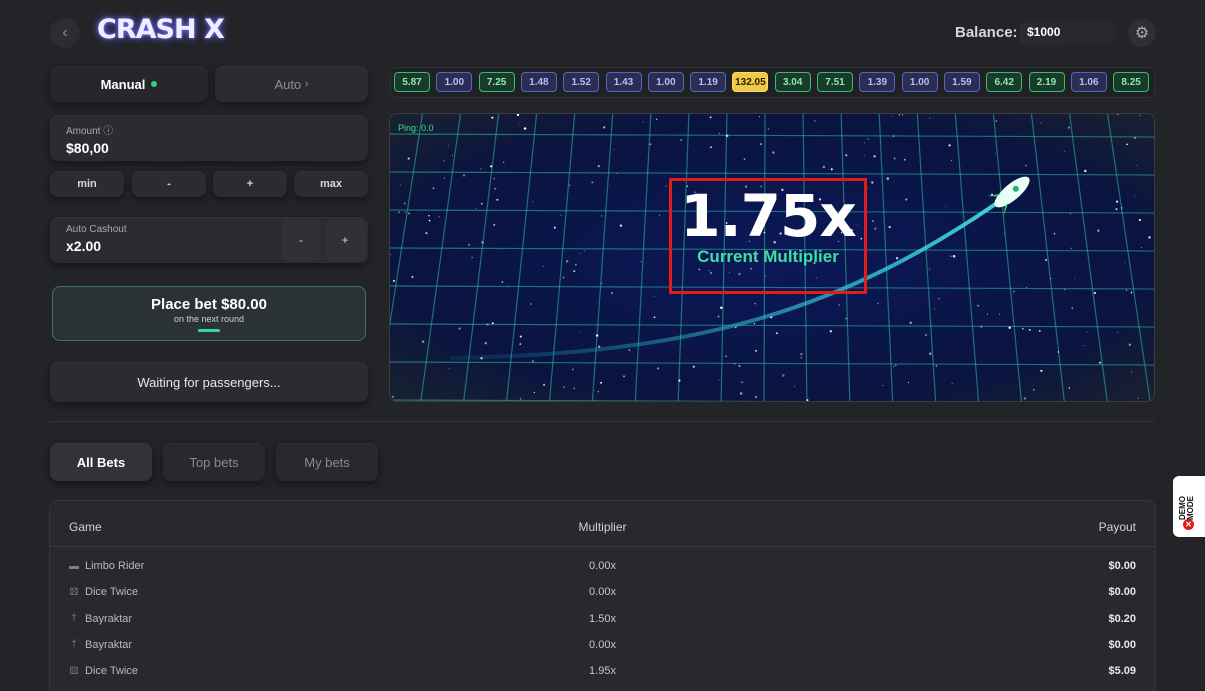 The width and height of the screenshot is (1205, 691). I want to click on multiplier-cell: 0.00x, so click(602, 592).